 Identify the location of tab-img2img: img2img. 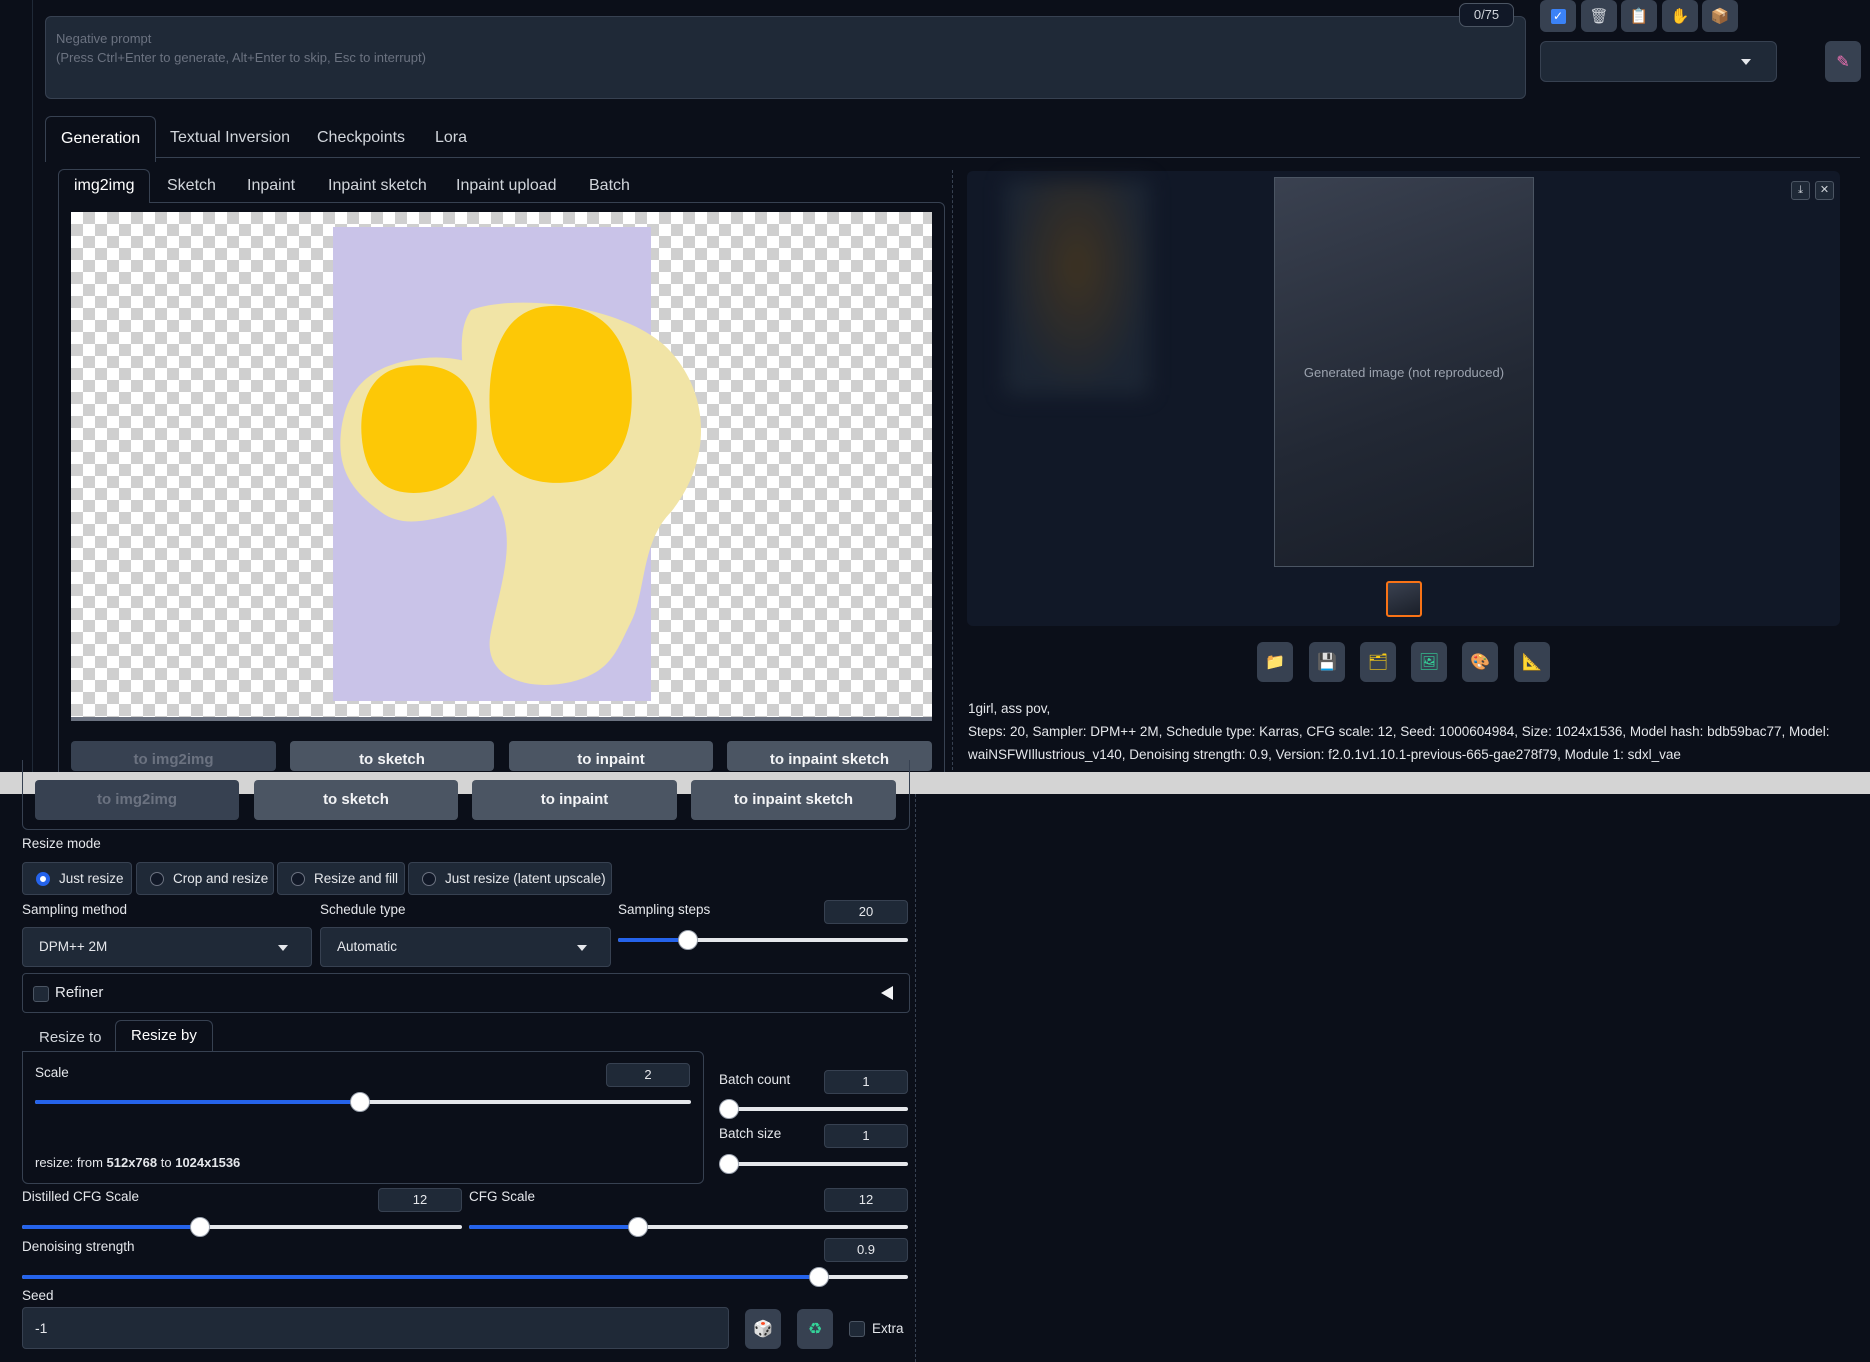
(104, 186).